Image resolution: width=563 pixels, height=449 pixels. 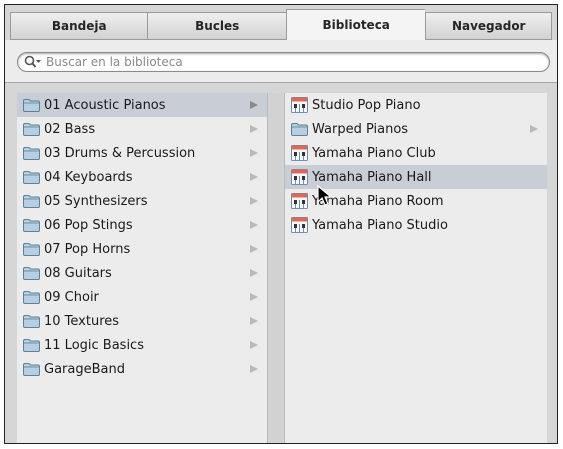 I want to click on category-item: 01 Acoustic Pianos, so click(x=142, y=105).